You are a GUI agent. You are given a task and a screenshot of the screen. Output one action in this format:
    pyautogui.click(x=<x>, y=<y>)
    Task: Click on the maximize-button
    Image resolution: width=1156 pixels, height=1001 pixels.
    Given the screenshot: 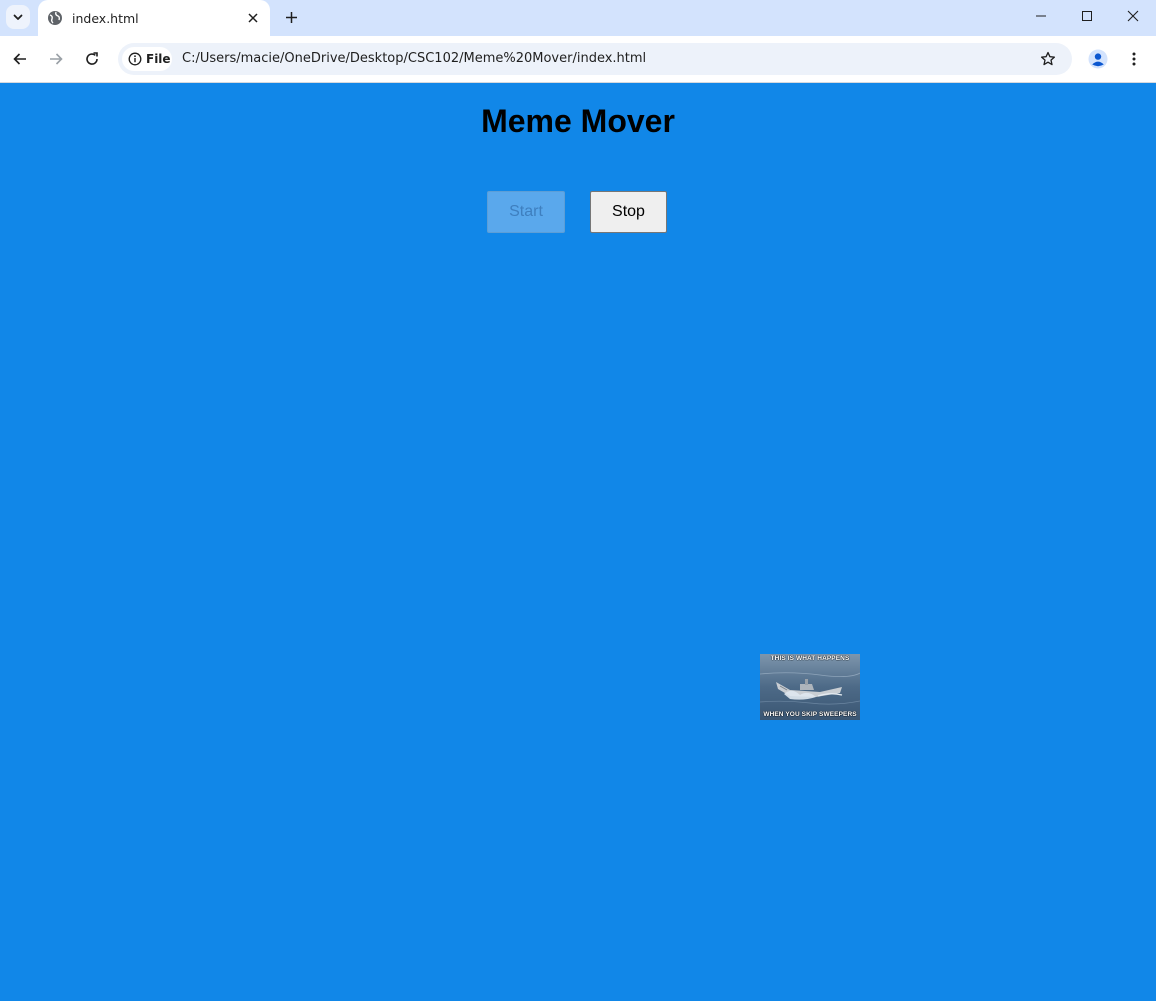 What is the action you would take?
    pyautogui.click(x=1087, y=16)
    